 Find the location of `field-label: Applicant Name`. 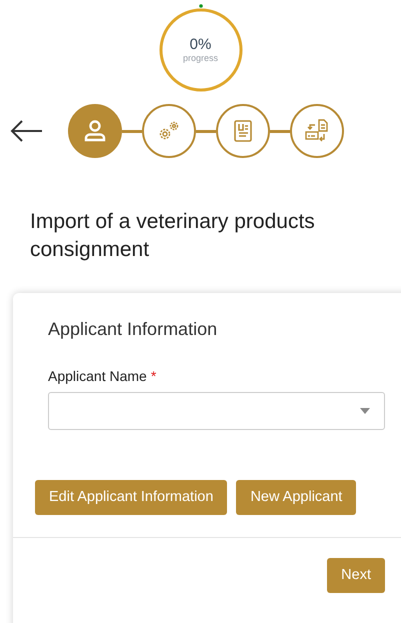

field-label: Applicant Name is located at coordinates (97, 376).